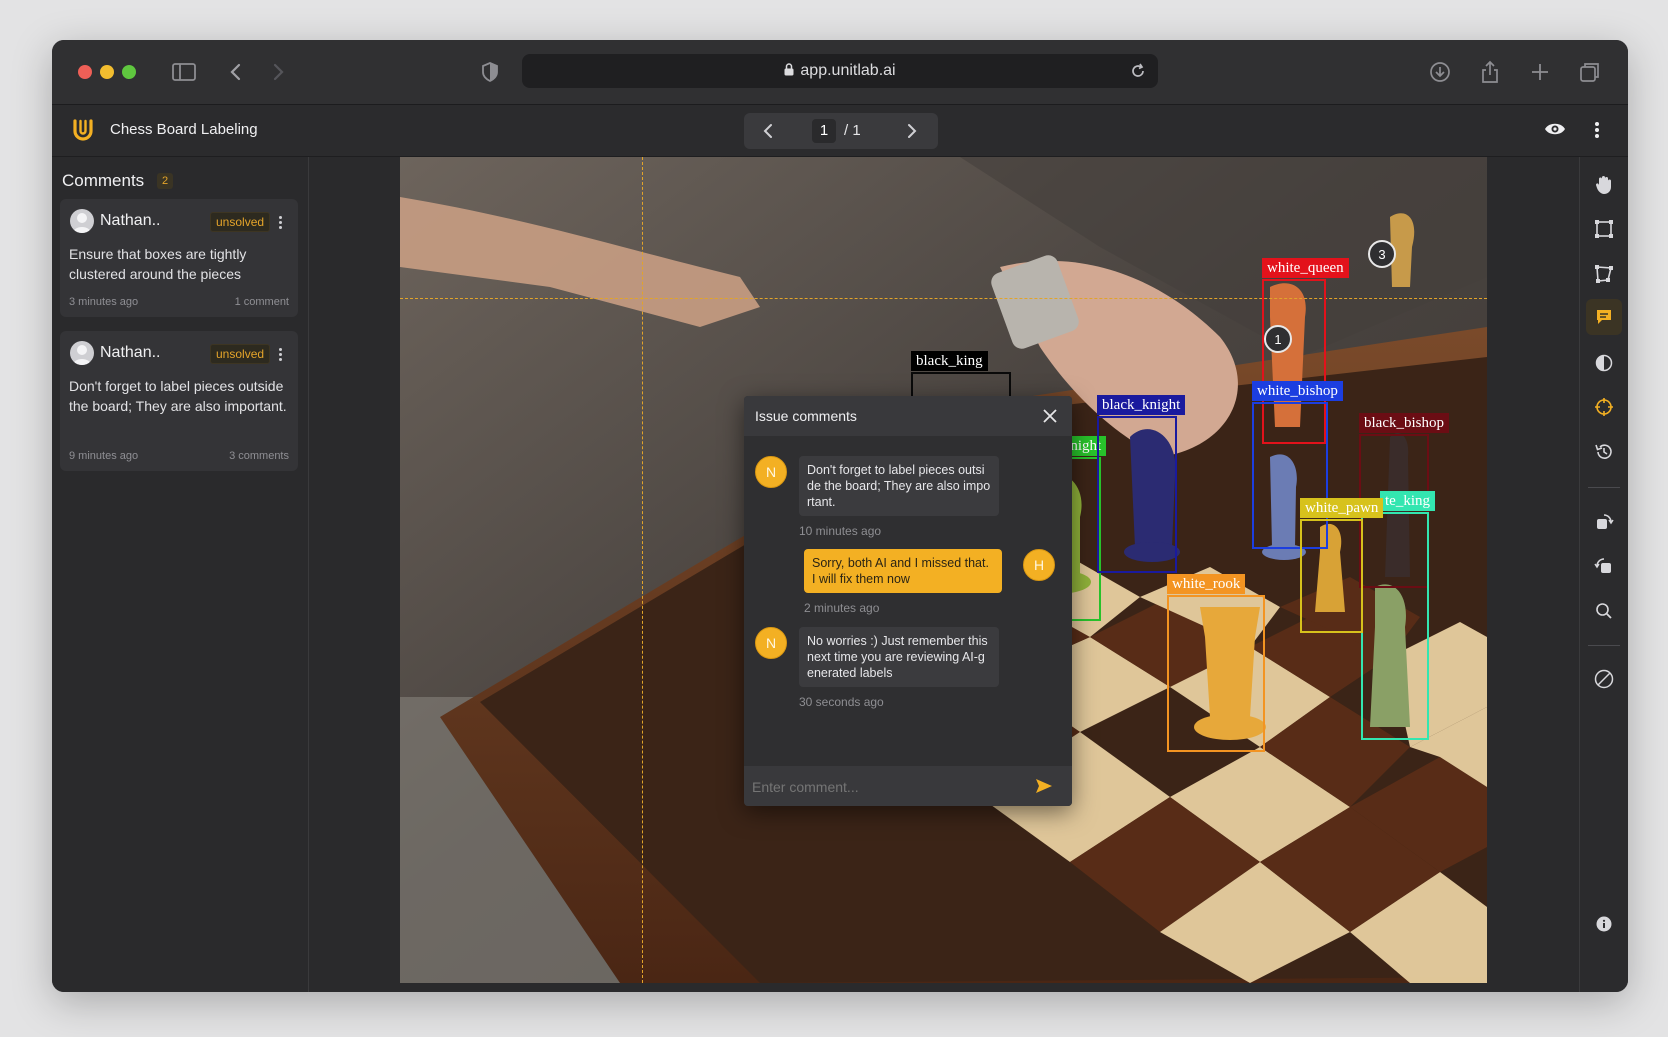 The image size is (1668, 1037). I want to click on tabs-overview-icon, so click(1590, 72).